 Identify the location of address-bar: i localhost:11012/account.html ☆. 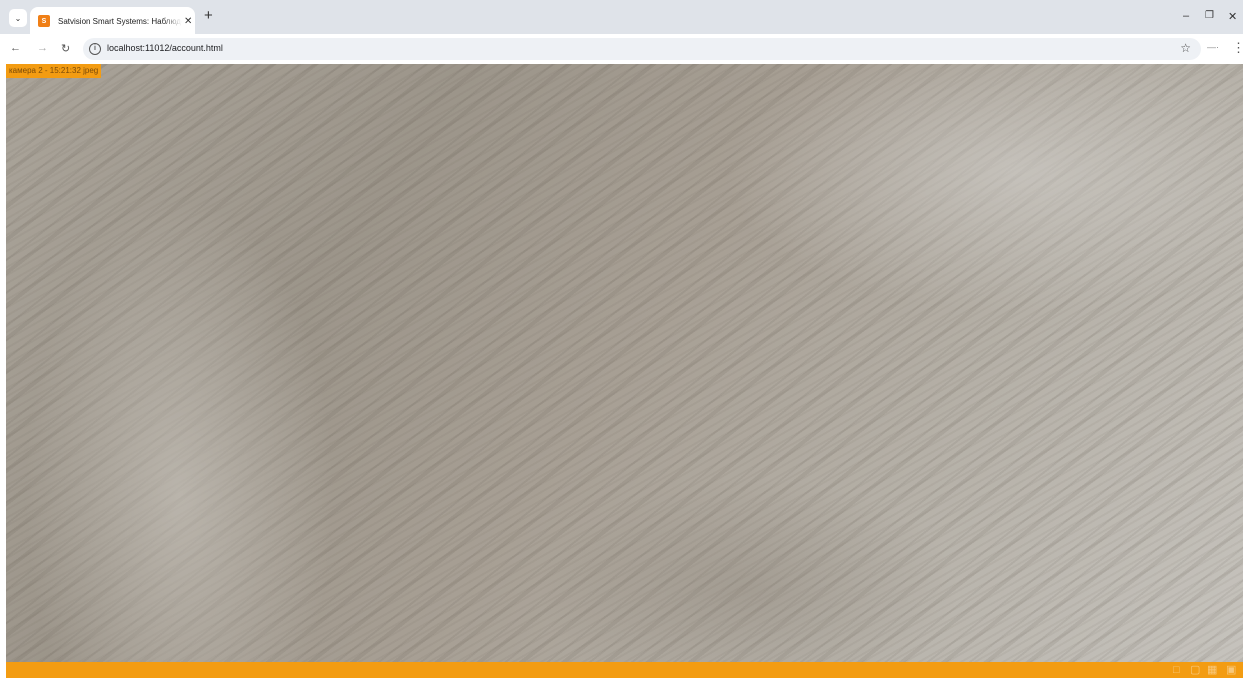
(642, 49).